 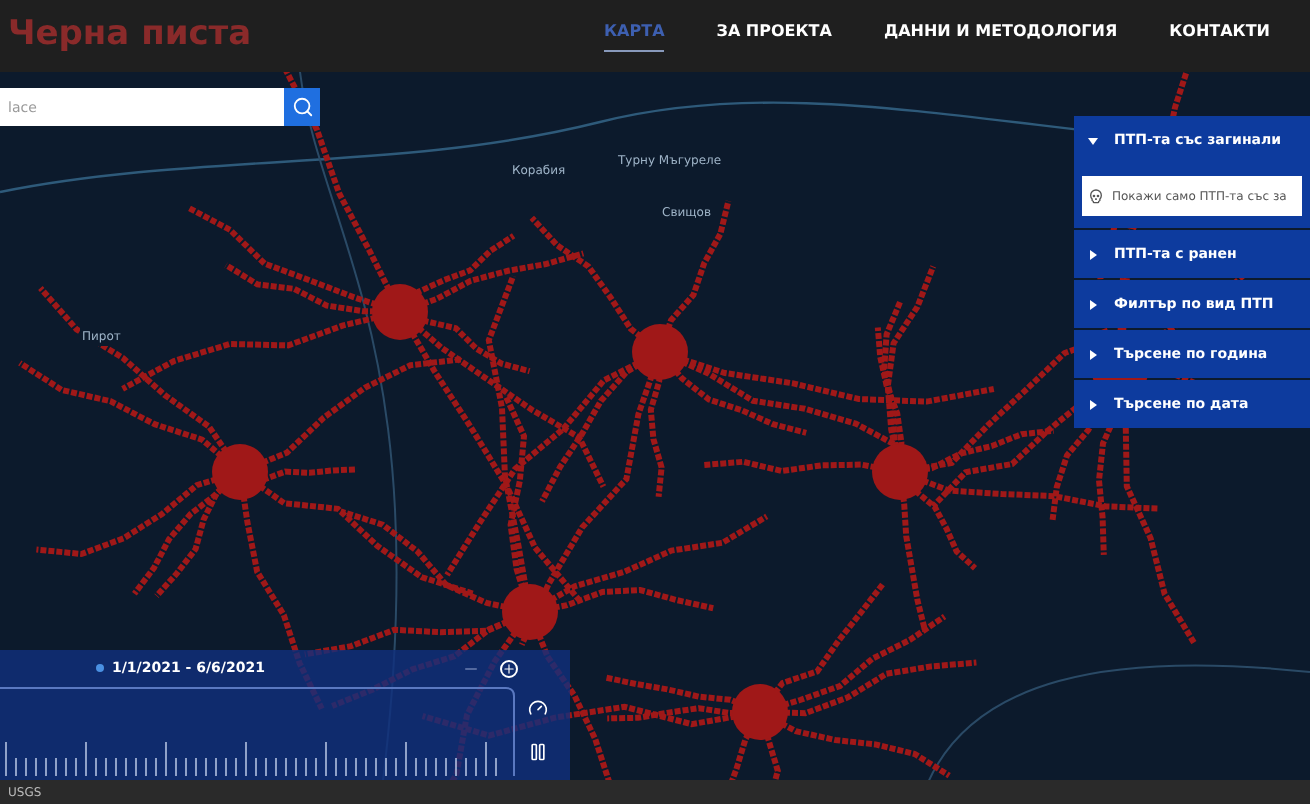 What do you see at coordinates (774, 36) in the screenshot?
I see `nav-link: ЗА ПРОЕКТА` at bounding box center [774, 36].